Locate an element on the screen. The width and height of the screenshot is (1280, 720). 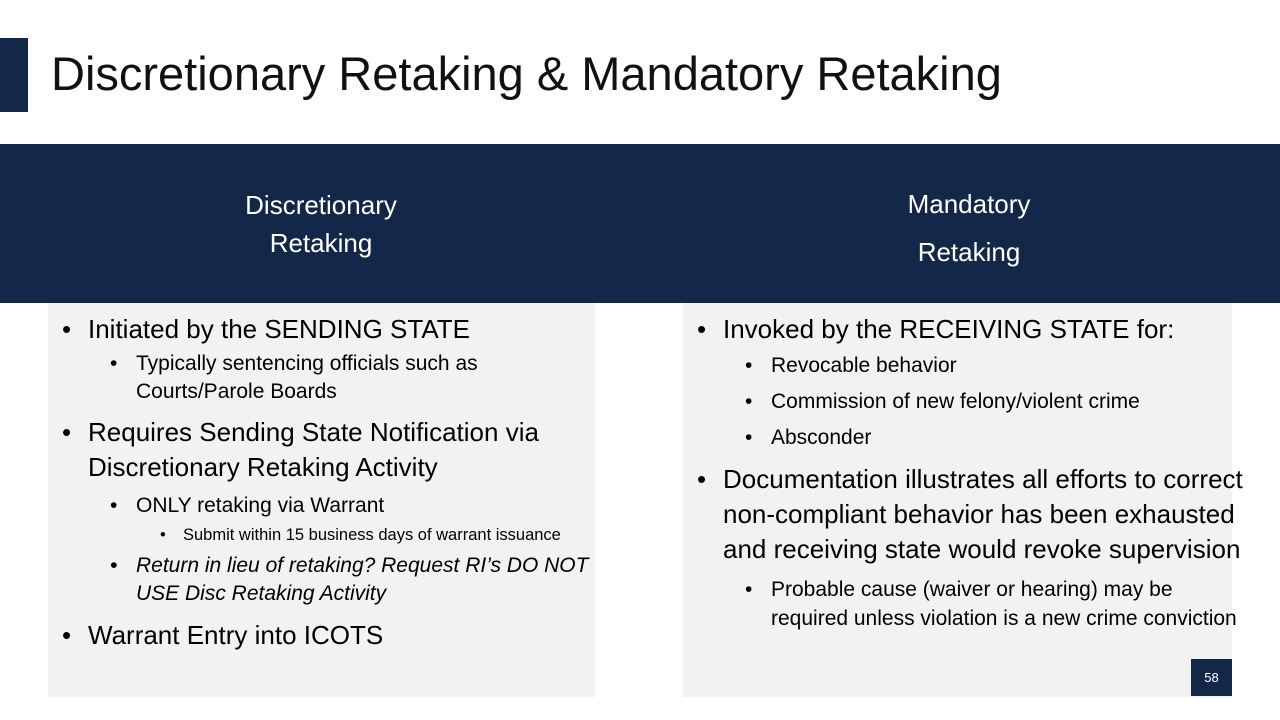
heading-line: Mandatory is located at coordinates (969, 204).